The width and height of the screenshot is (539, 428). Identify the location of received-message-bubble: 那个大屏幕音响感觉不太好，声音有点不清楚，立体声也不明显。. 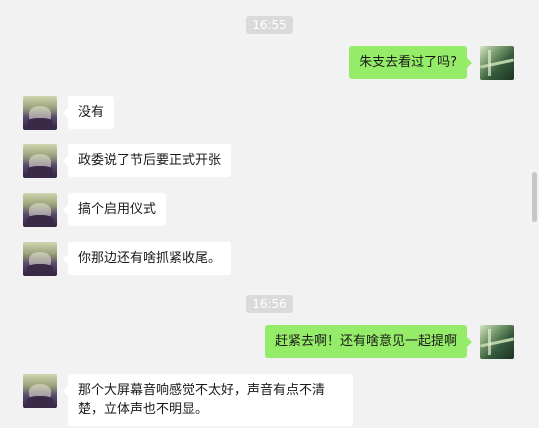
(208, 400).